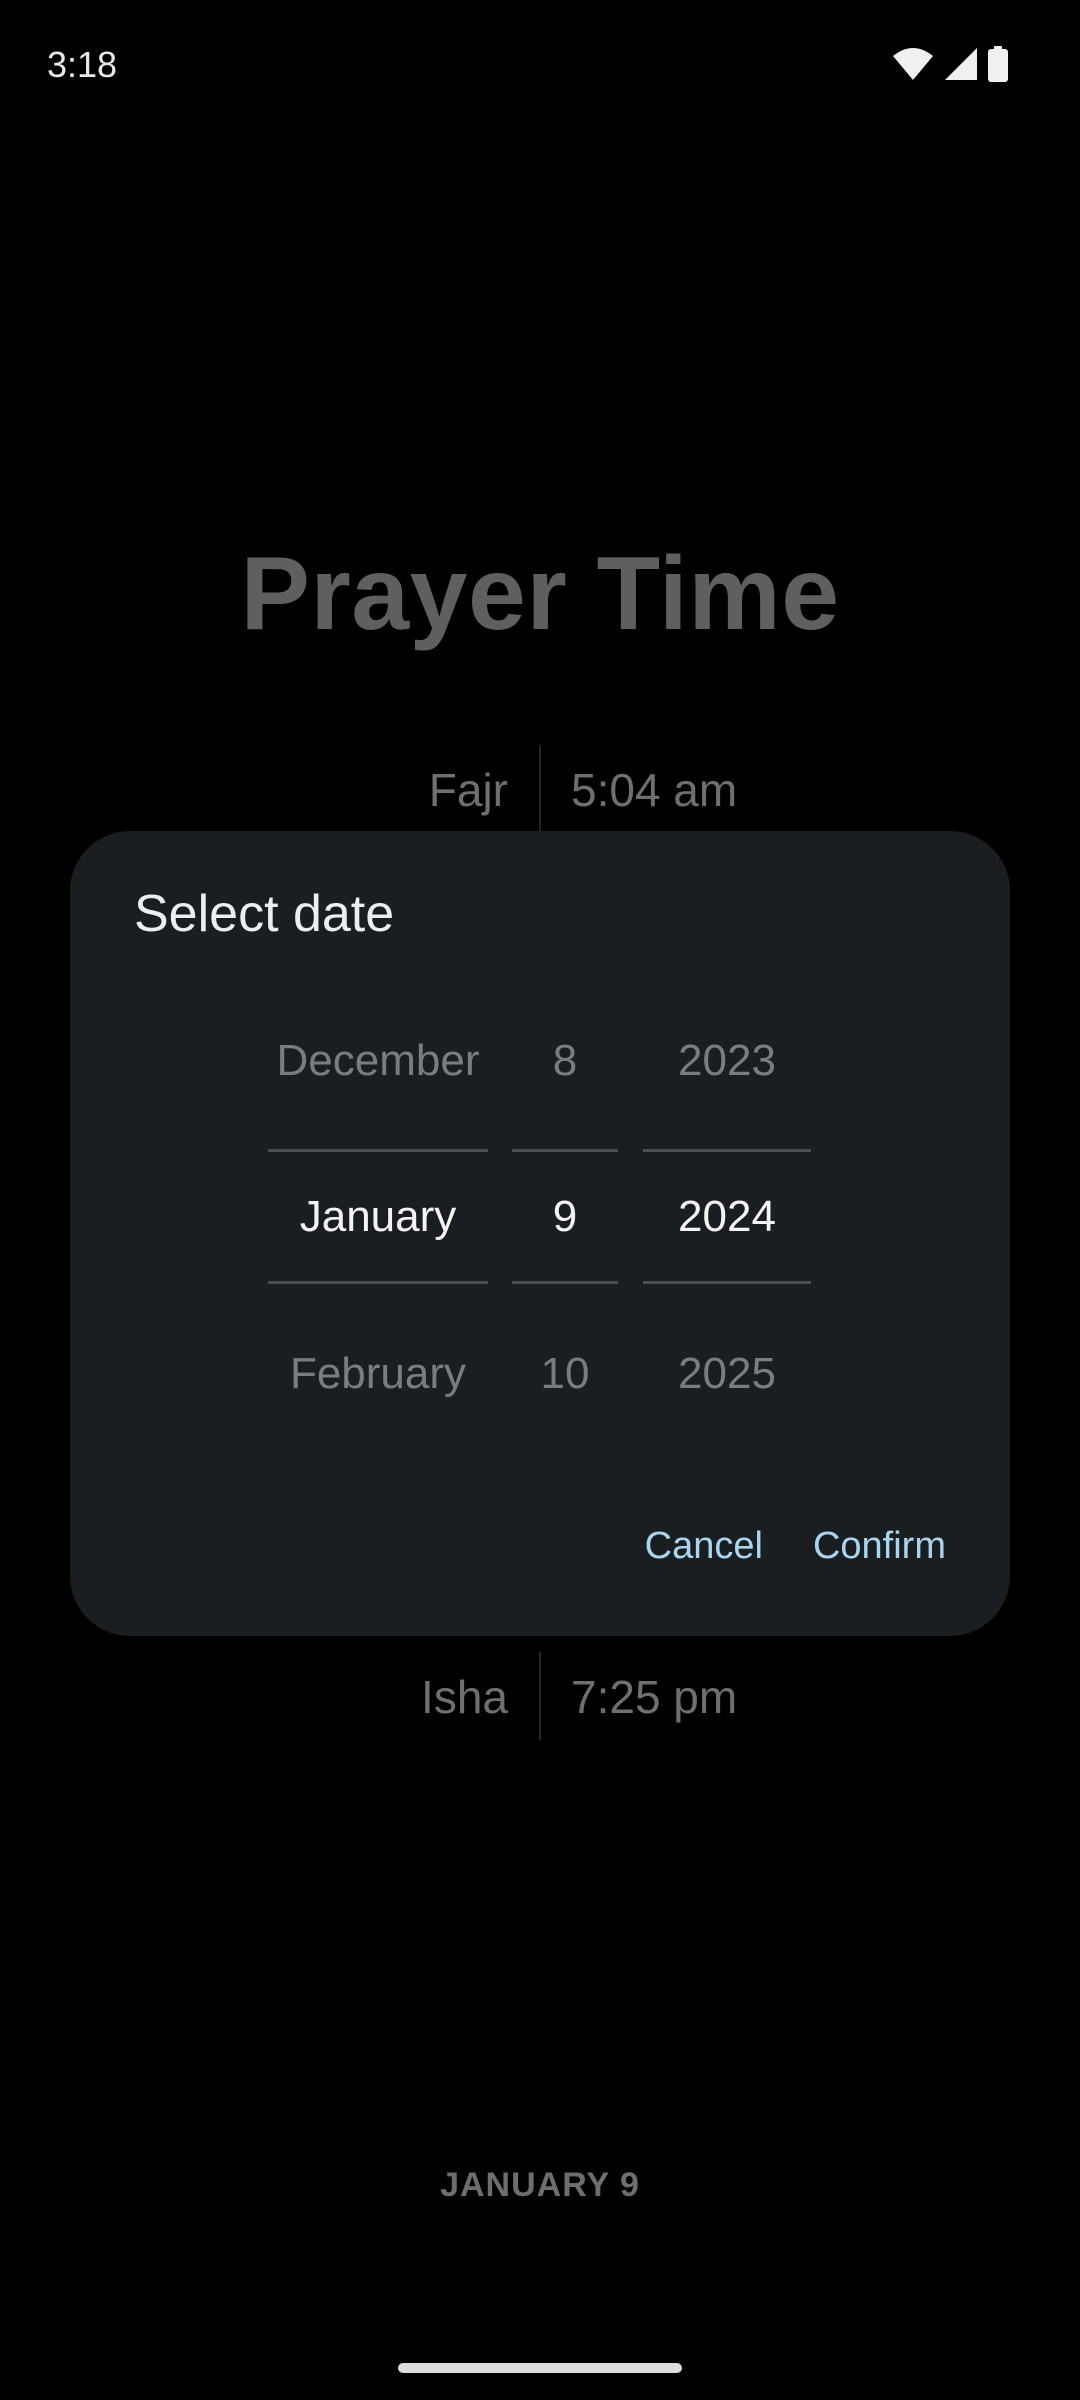  What do you see at coordinates (565, 1061) in the screenshot?
I see `day-prev: 8` at bounding box center [565, 1061].